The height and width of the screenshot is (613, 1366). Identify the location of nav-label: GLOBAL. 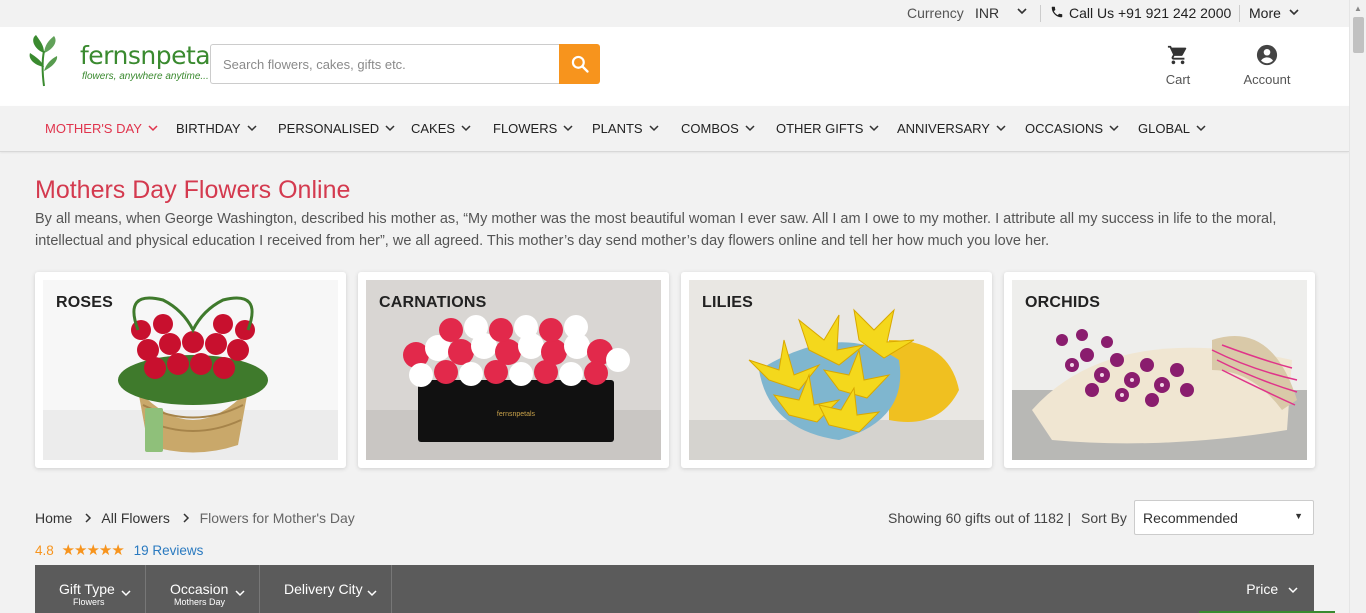
(1164, 128).